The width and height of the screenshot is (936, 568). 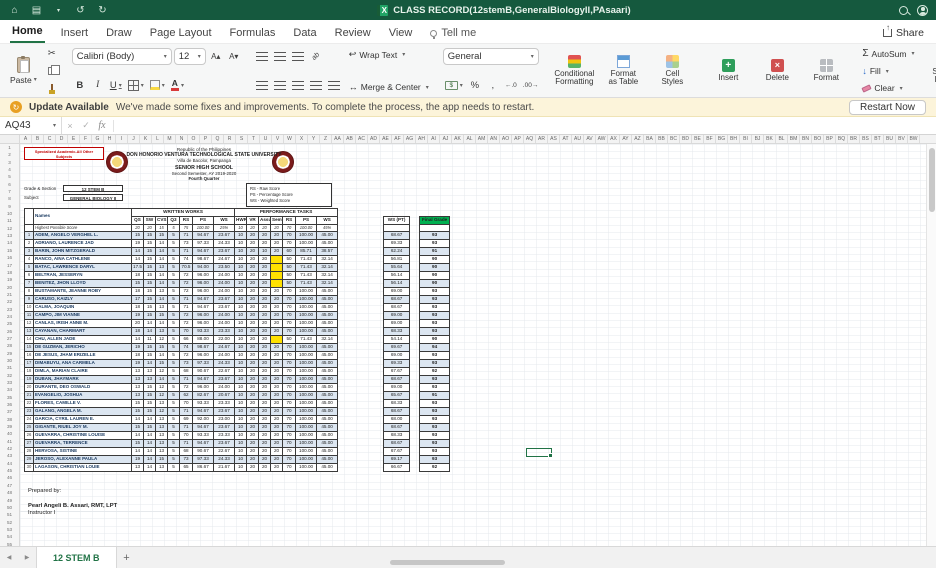 What do you see at coordinates (397, 403) in the screenshot?
I see `ws-pt-cell: 68.33` at bounding box center [397, 403].